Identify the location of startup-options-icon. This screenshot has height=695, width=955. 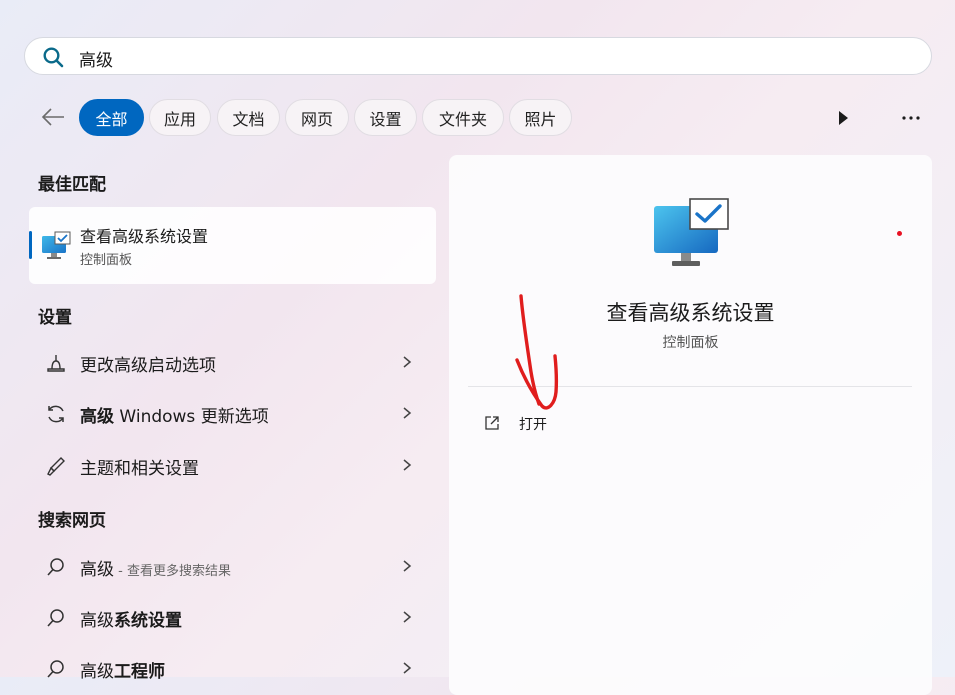
(56, 363).